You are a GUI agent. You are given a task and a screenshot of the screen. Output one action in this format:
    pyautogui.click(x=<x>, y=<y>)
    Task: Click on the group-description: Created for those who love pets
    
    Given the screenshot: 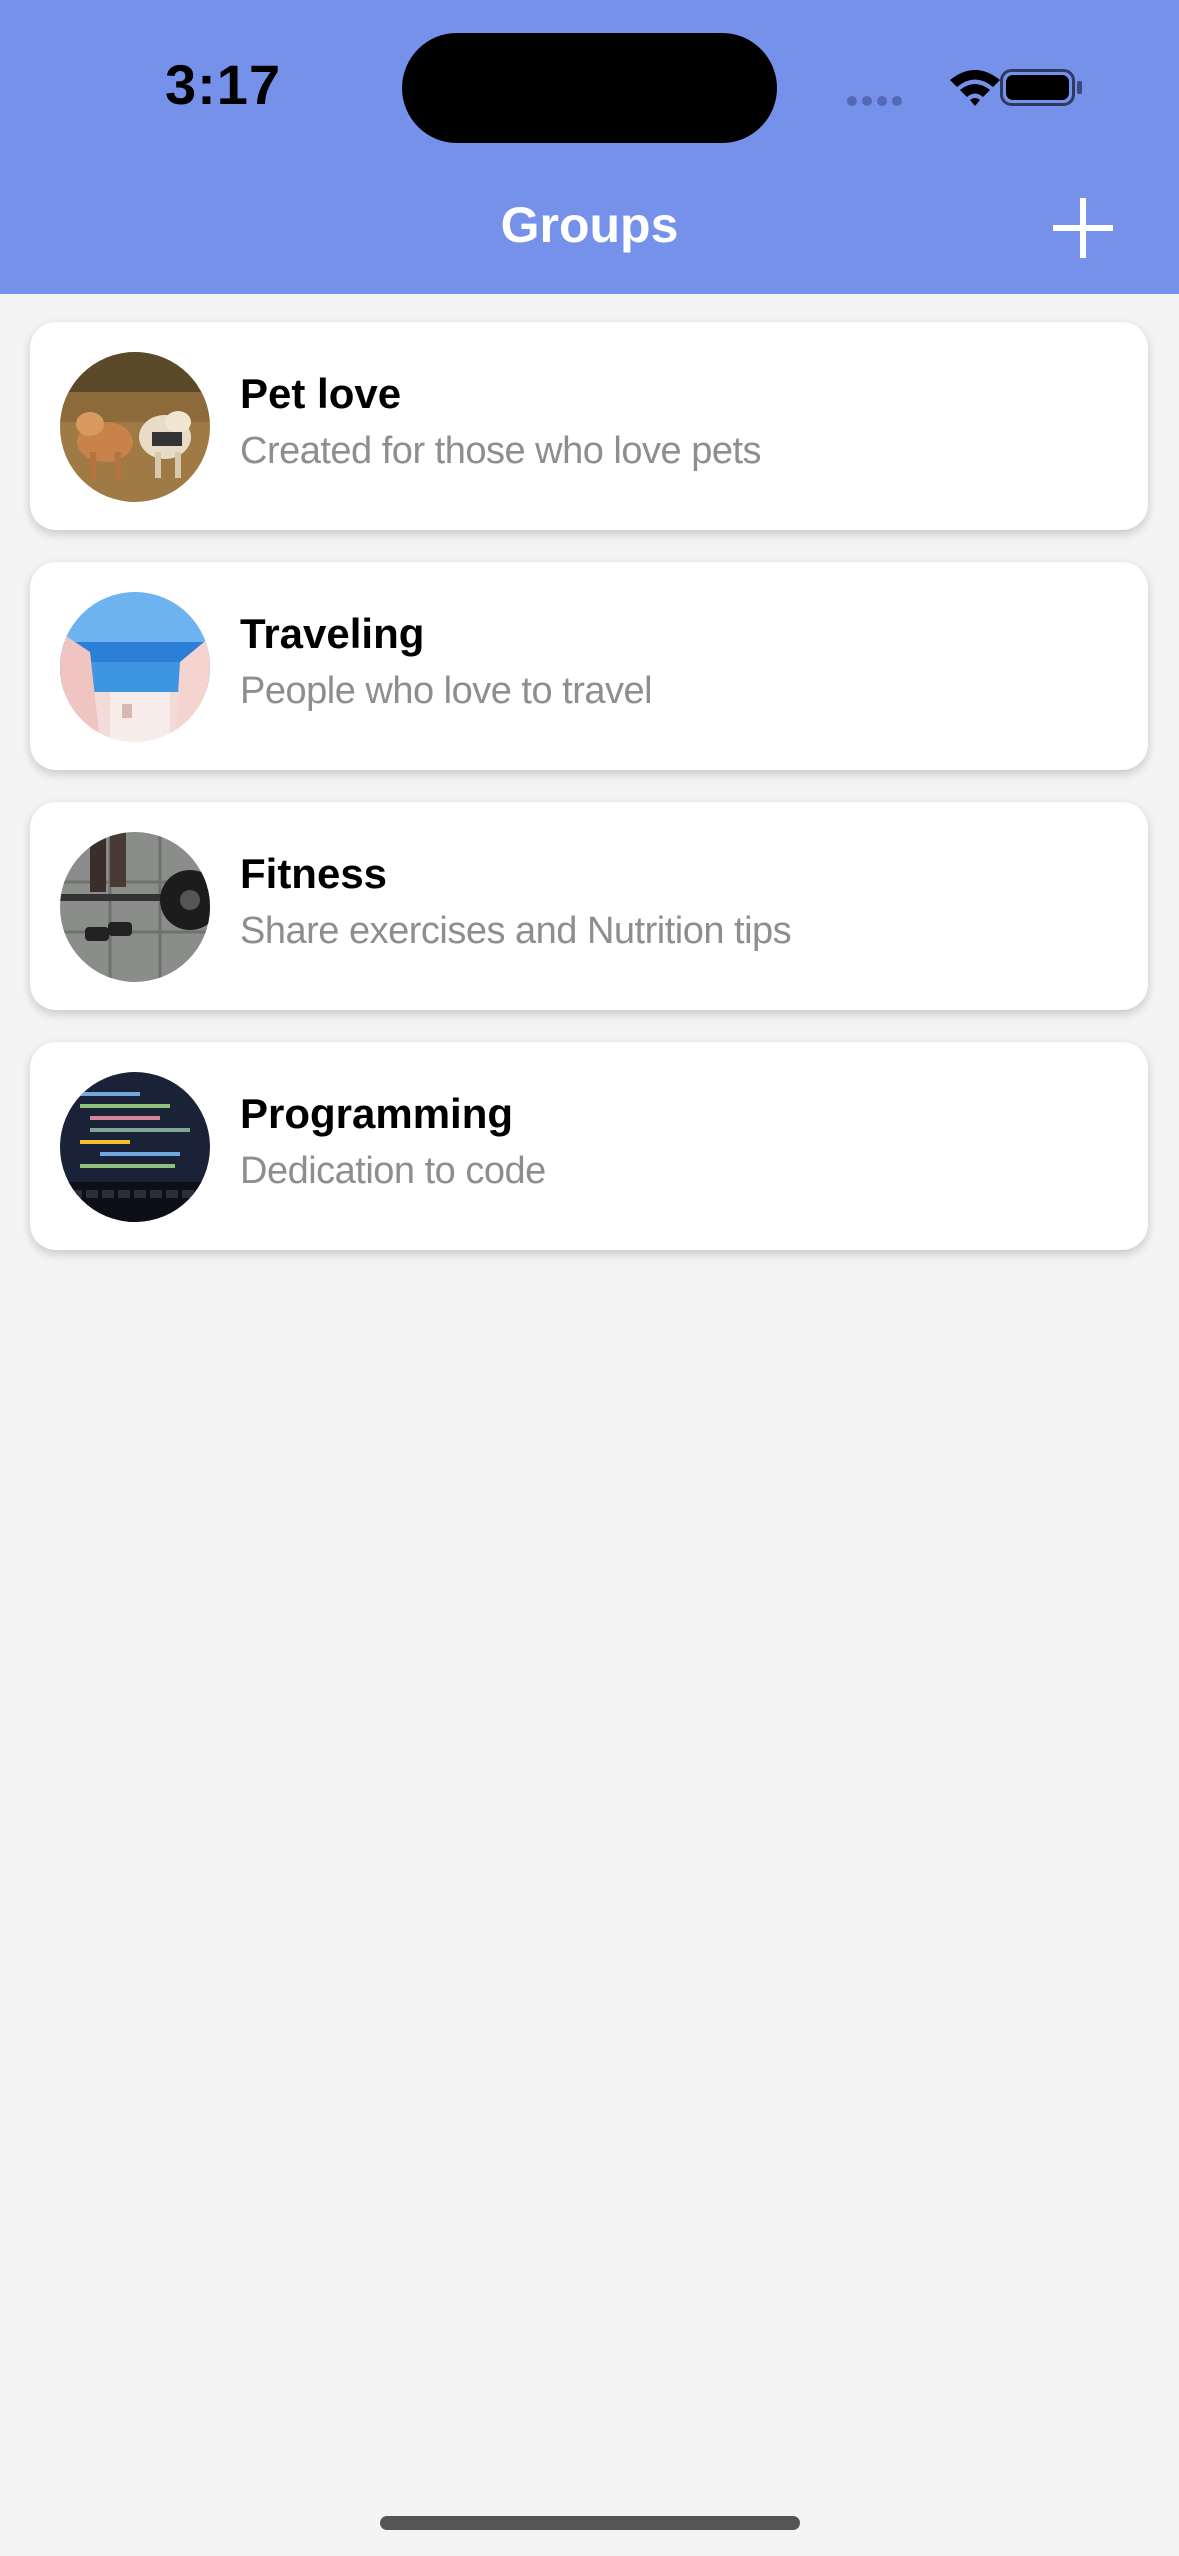 What is the action you would take?
    pyautogui.click(x=501, y=451)
    